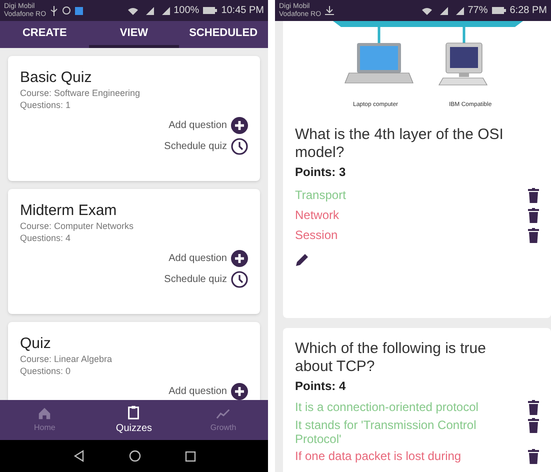 The width and height of the screenshot is (551, 472). Describe the element at coordinates (302, 260) in the screenshot. I see `pencil-icon` at that location.